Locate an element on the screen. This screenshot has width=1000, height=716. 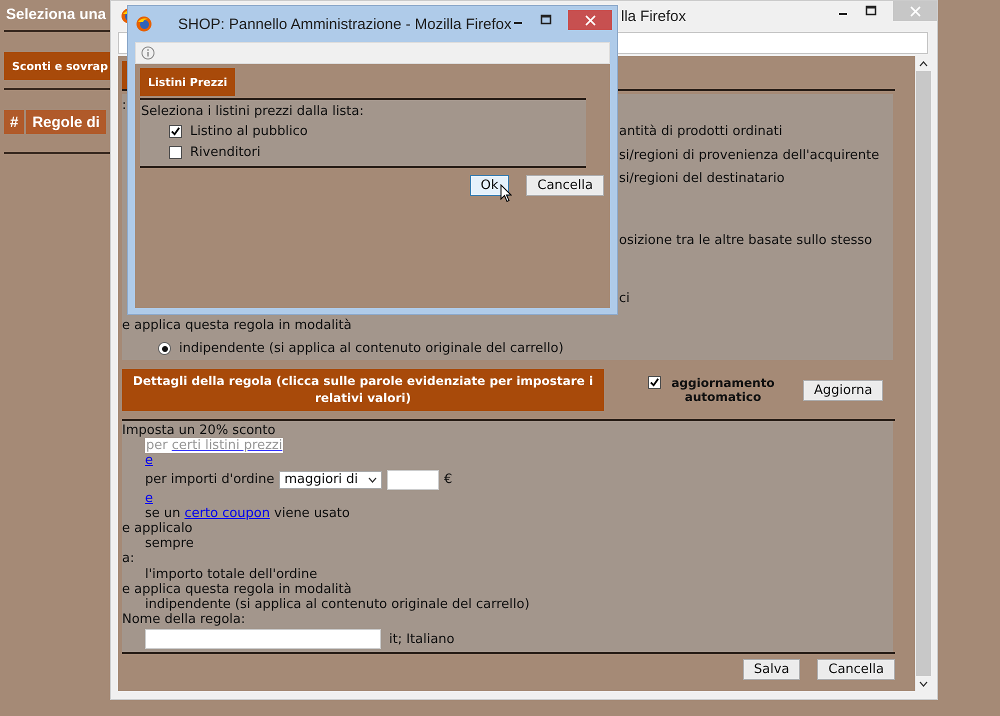
checkbox-label: Listino al pubblico is located at coordinates (249, 132).